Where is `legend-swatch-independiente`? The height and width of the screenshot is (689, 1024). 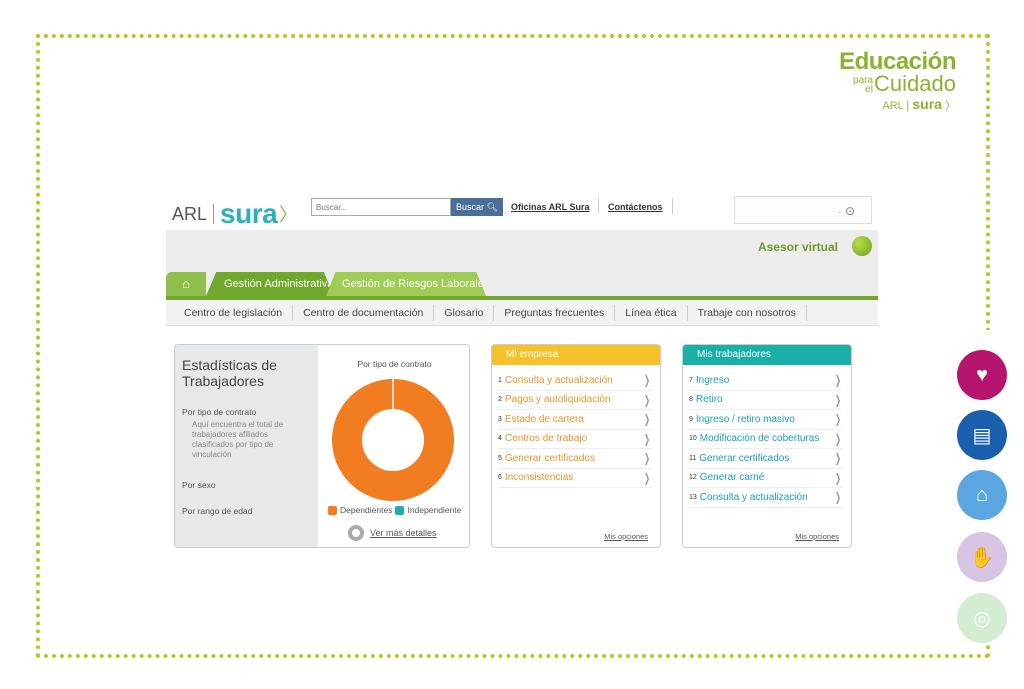 legend-swatch-independiente is located at coordinates (400, 510).